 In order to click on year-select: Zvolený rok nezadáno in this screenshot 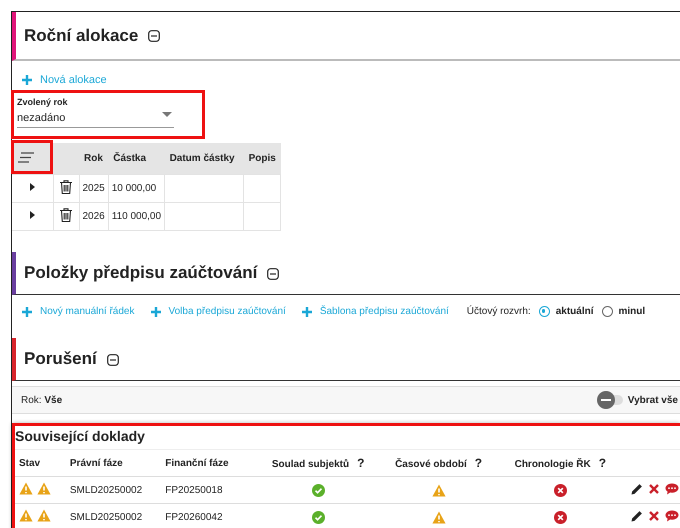, I will do `click(95, 112)`.